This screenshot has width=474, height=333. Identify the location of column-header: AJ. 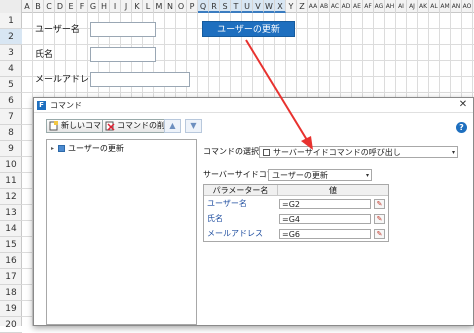
(412, 6).